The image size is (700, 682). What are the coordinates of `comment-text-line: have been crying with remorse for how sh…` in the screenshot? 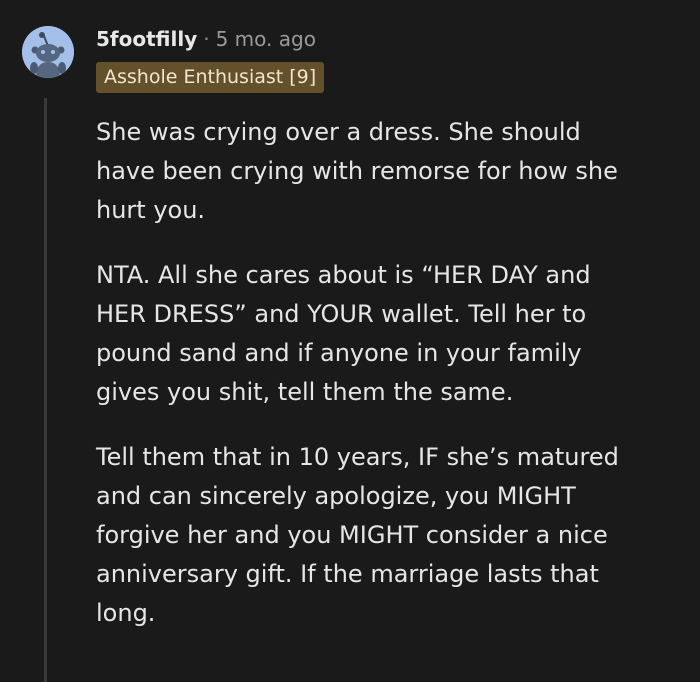 It's located at (357, 171).